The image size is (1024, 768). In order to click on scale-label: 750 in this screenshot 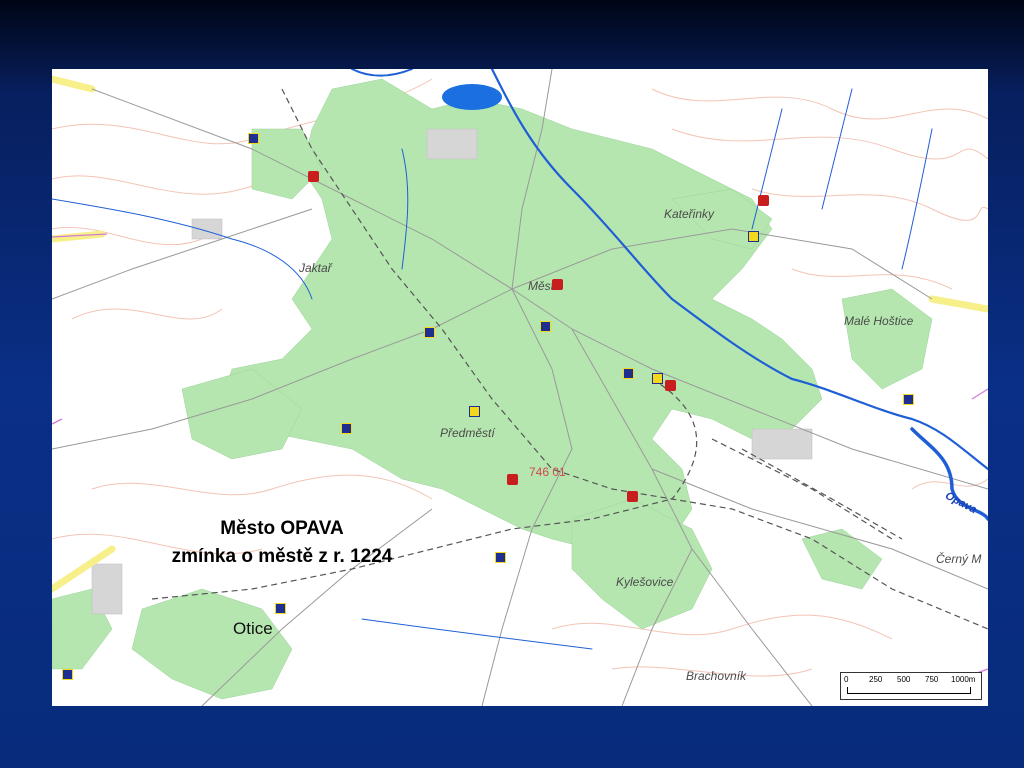, I will do `click(932, 679)`.